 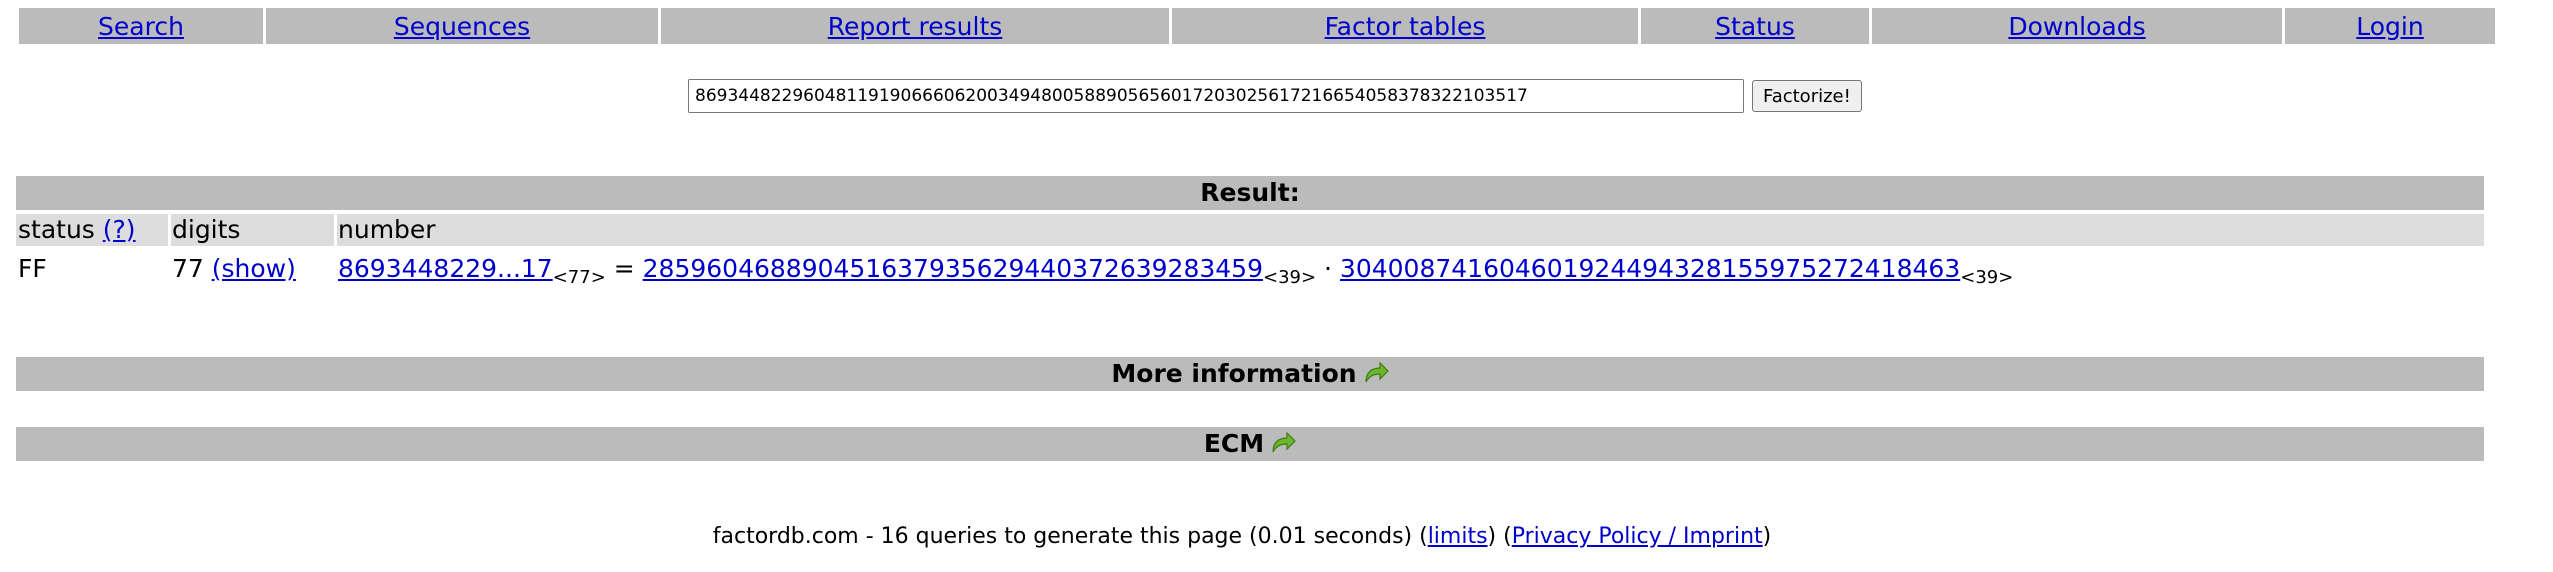 I want to click on nav-link-search: Search, so click(x=141, y=26).